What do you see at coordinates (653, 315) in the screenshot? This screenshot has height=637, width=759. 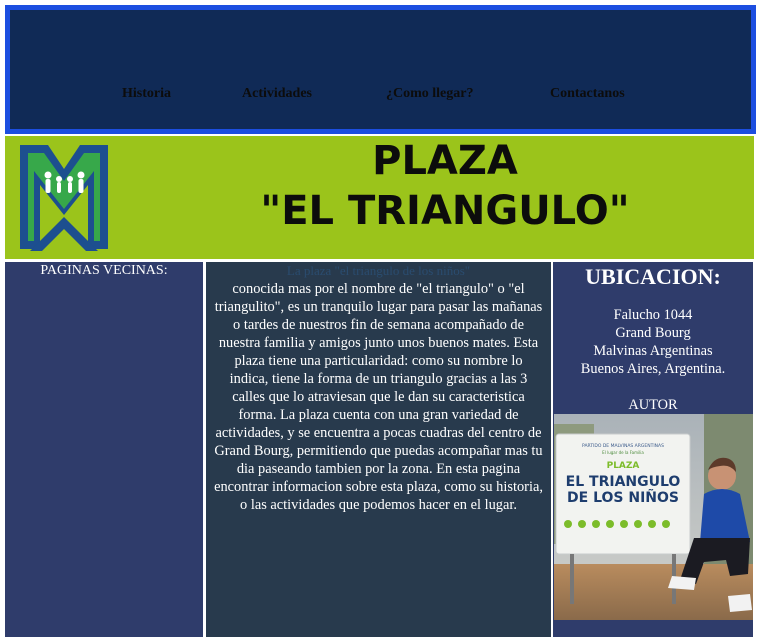 I see `address-line: Falucho 1044` at bounding box center [653, 315].